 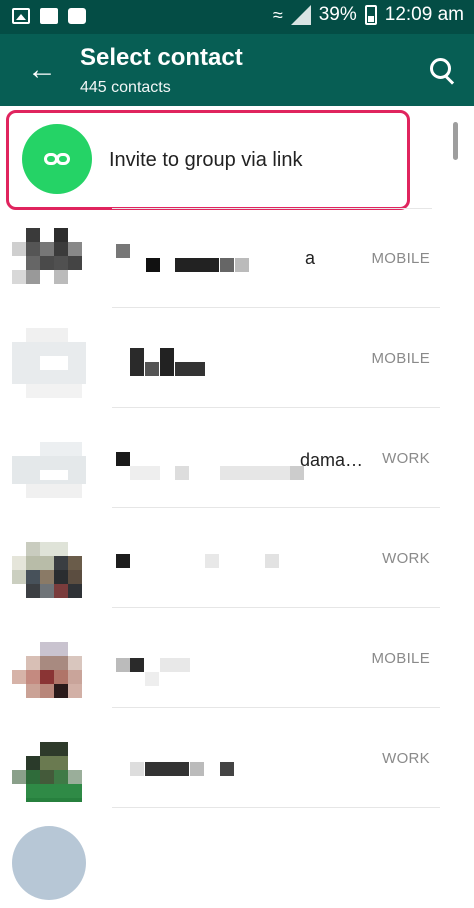 I want to click on invite-label: Invite to group via link, so click(x=206, y=160).